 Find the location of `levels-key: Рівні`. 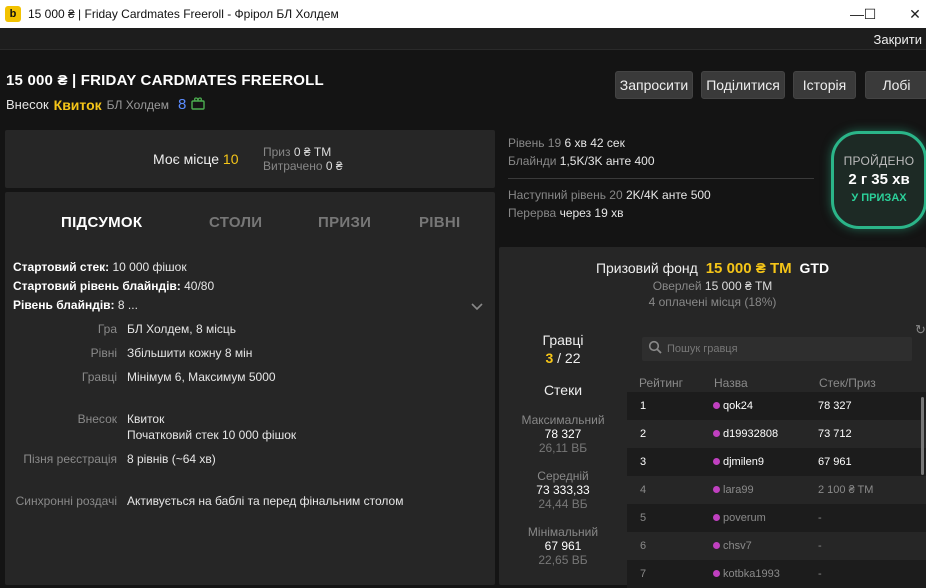

levels-key: Рівні is located at coordinates (103, 353).